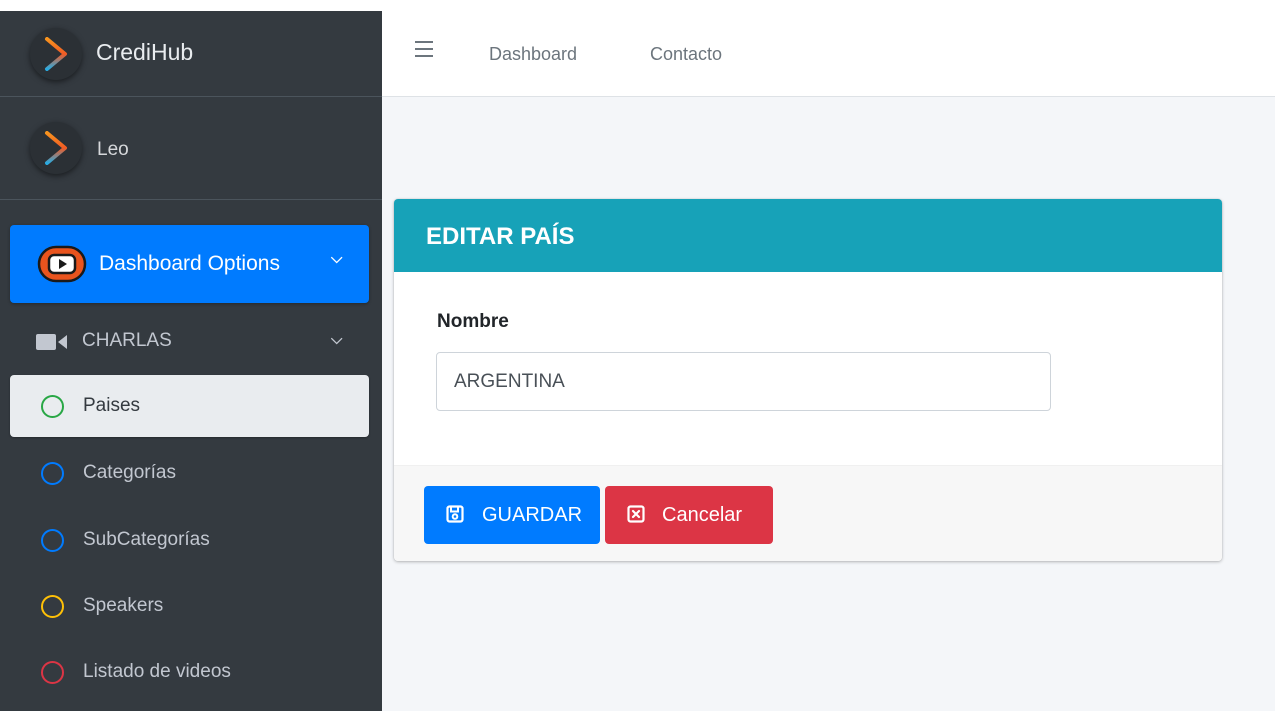 The height and width of the screenshot is (711, 1275). I want to click on chevron-logo-icon, so click(56, 54).